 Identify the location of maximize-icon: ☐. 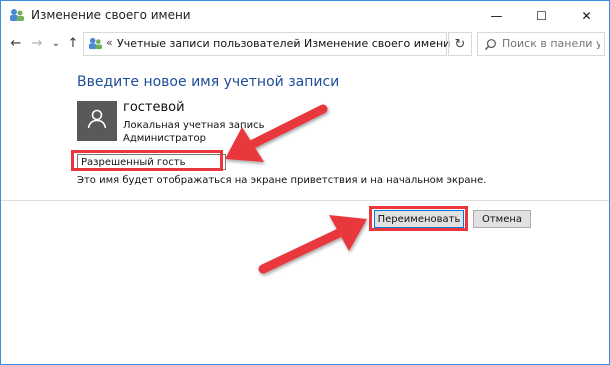
(541, 15).